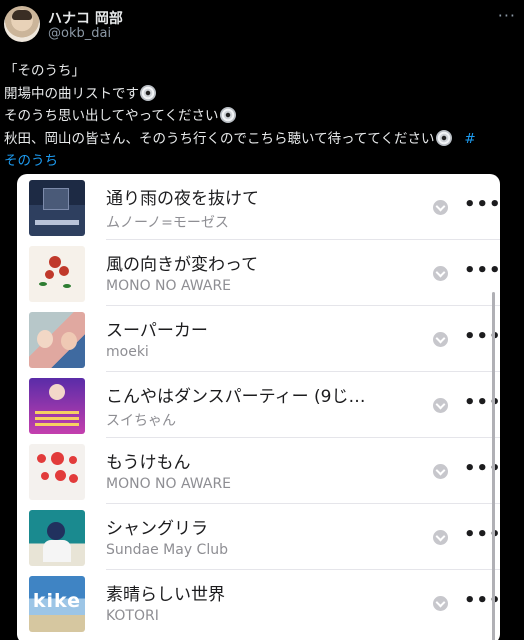  Describe the element at coordinates (258, 537) in the screenshot. I see `track-row: シャングリラ Sundae May Club •••` at that location.